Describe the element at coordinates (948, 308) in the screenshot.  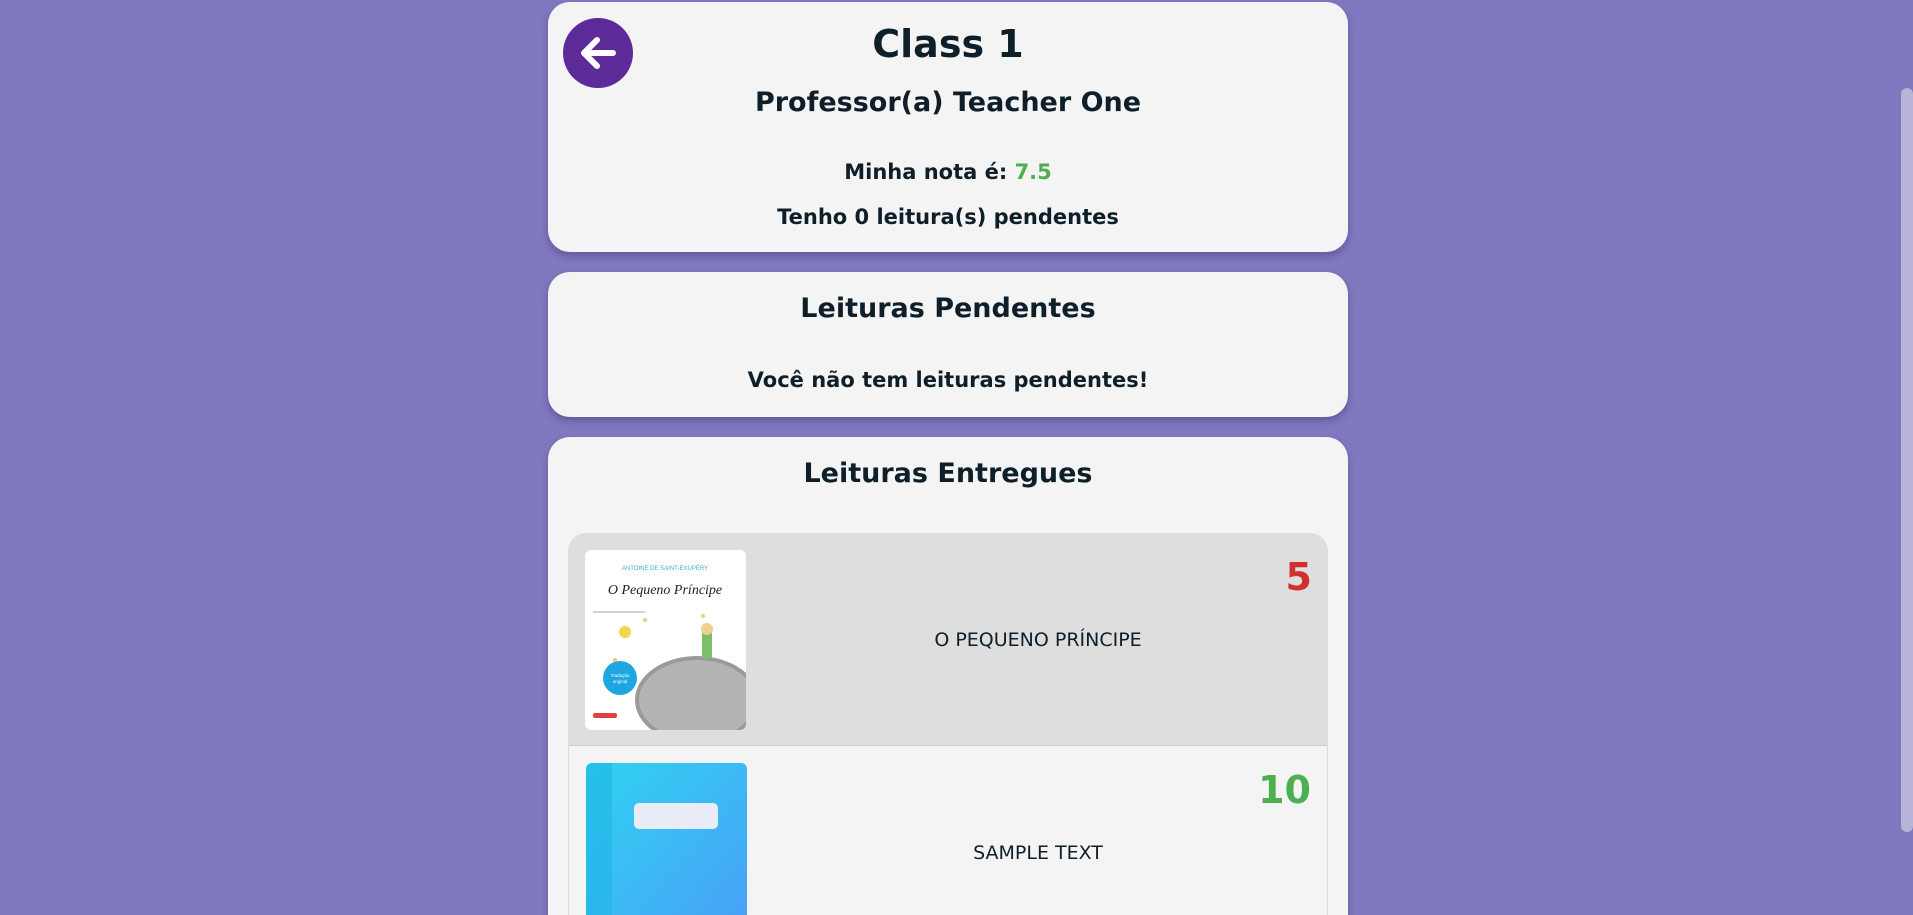
I see `pending-section-title: Leituras Pendentes` at that location.